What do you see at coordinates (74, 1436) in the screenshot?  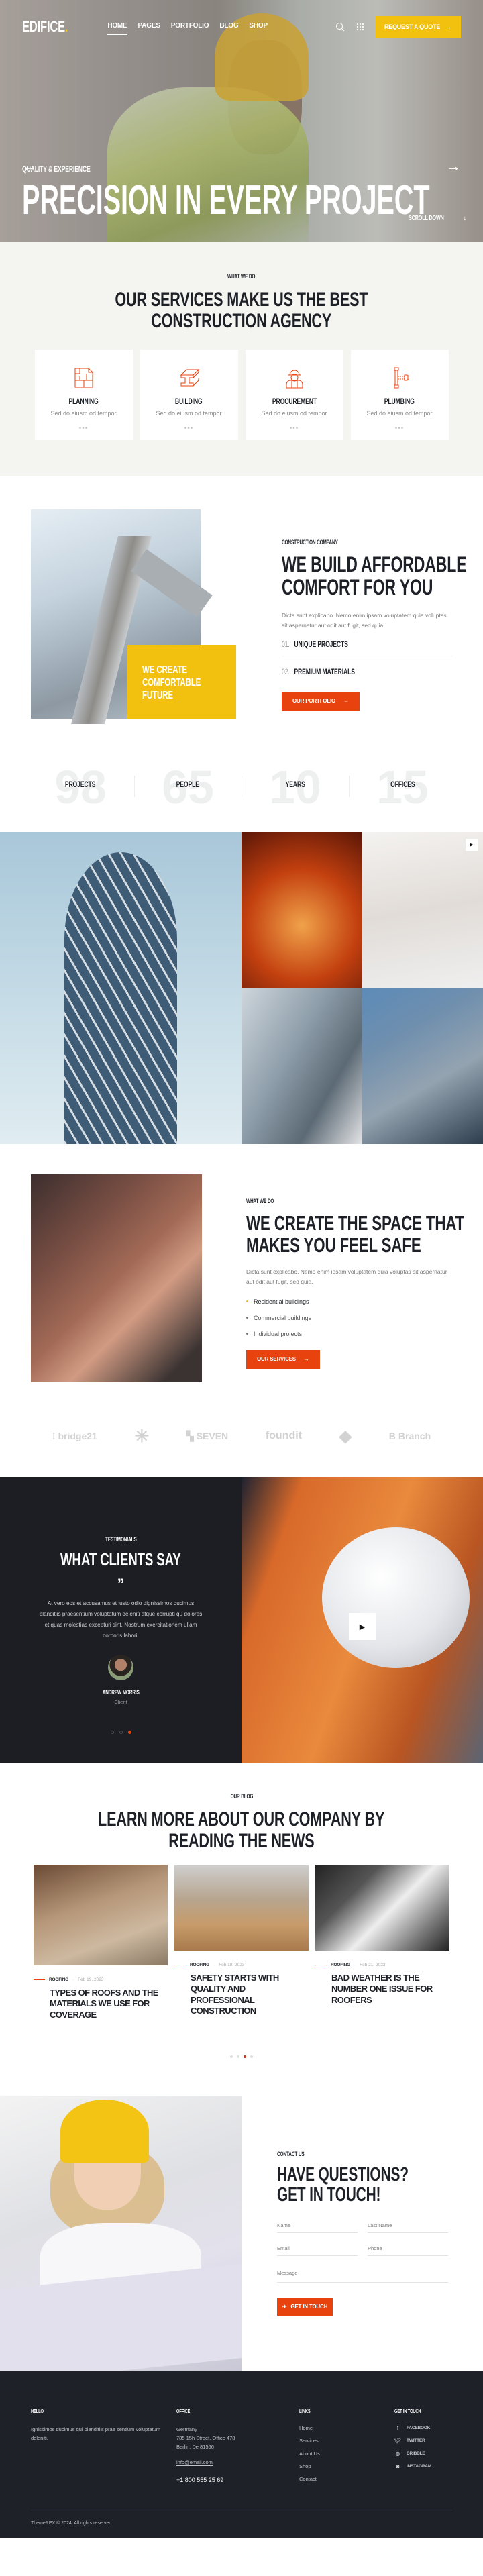 I see `partner-logo-bridge21: ⁞ bridge21` at bounding box center [74, 1436].